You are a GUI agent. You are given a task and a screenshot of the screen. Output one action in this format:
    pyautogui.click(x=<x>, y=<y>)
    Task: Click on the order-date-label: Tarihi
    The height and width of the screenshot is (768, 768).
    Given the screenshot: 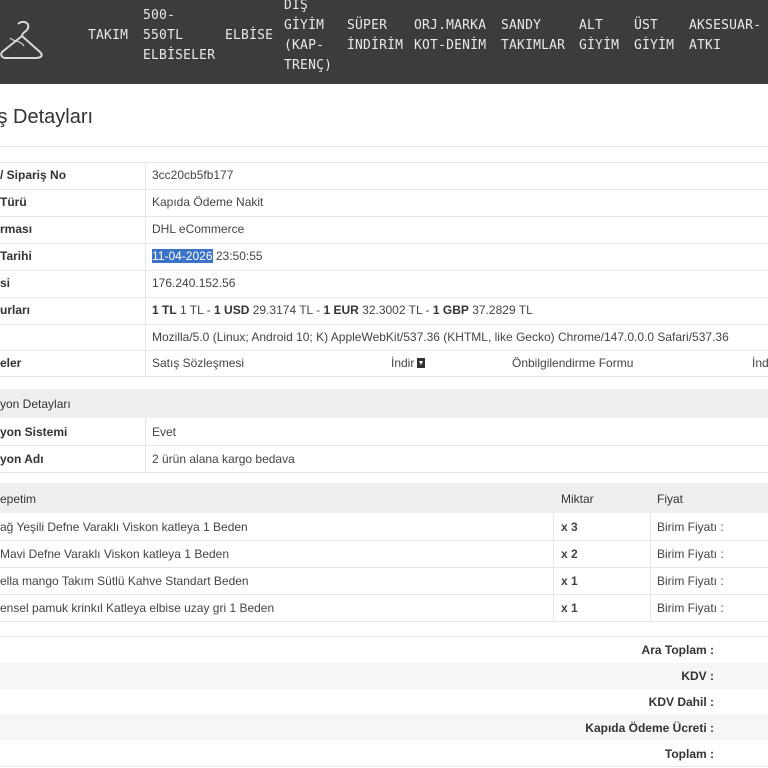 What is the action you would take?
    pyautogui.click(x=16, y=256)
    